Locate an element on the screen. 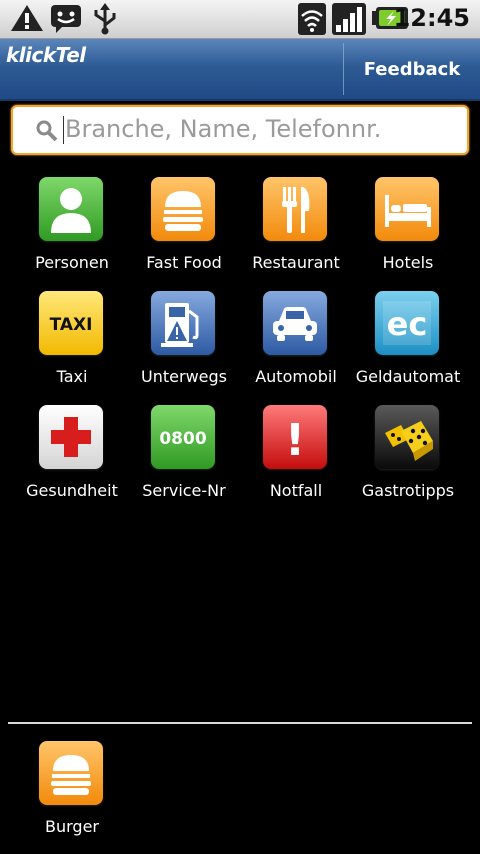 The width and height of the screenshot is (480, 854). recent-item-burger: Burger is located at coordinates (72, 796).